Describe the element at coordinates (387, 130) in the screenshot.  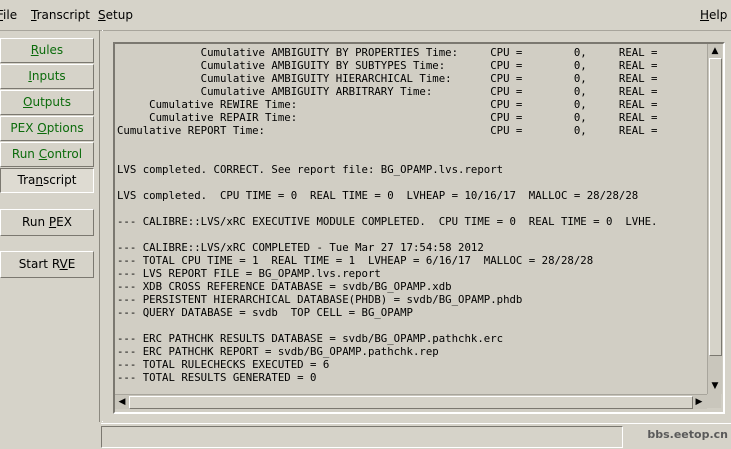
I see `transcript-line: Cumulative REPORT Time: CPU = 0, REAL =` at that location.